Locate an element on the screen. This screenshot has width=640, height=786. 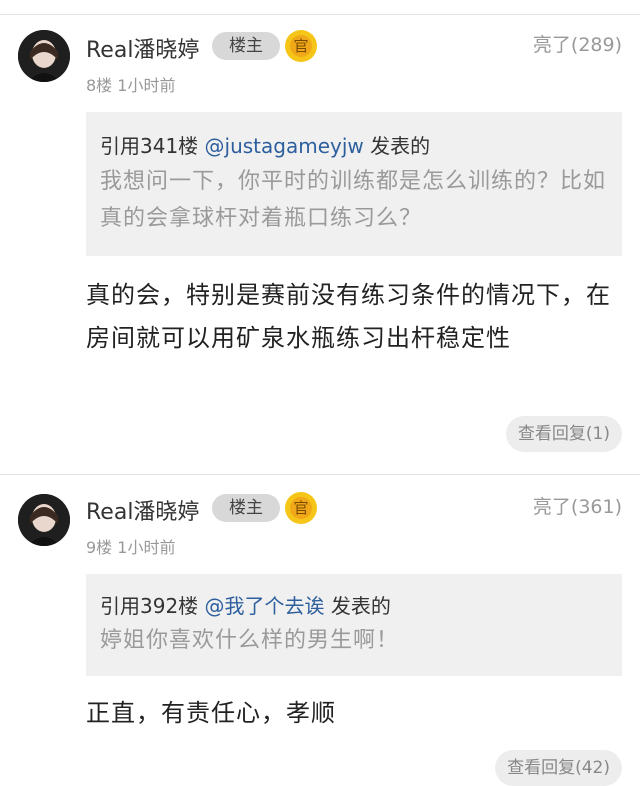
quote-text: 婷姐你喜欢什么样的男生啊！ is located at coordinates (250, 640).